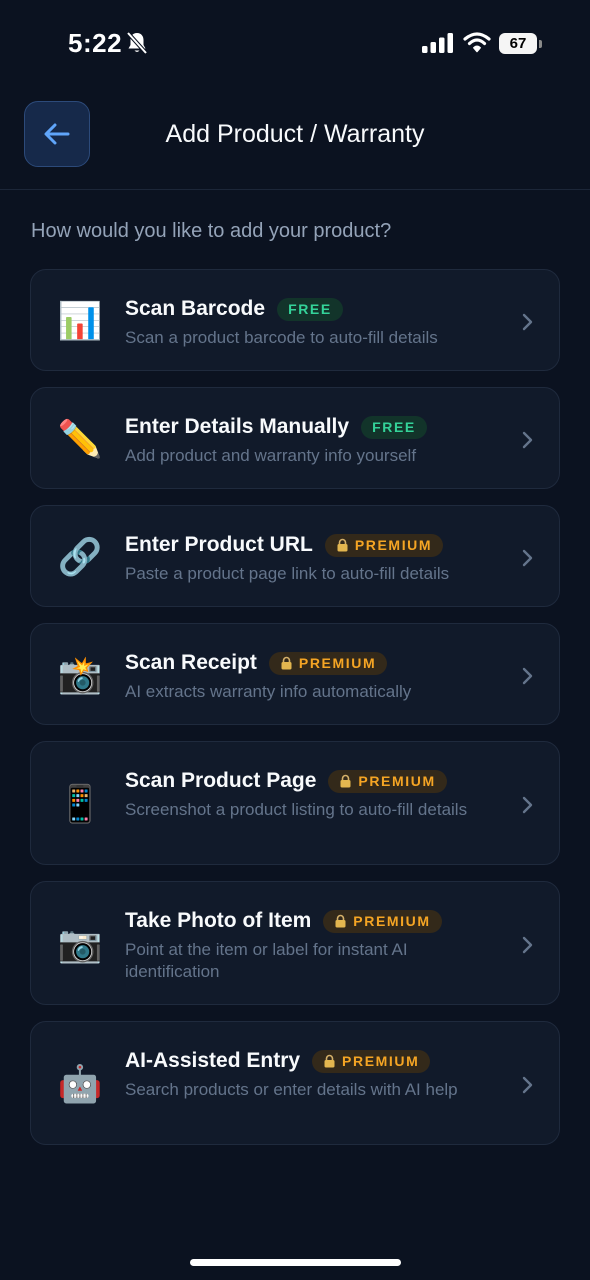 The height and width of the screenshot is (1280, 590). Describe the element at coordinates (191, 662) in the screenshot. I see `option-title: Scan Receipt` at that location.